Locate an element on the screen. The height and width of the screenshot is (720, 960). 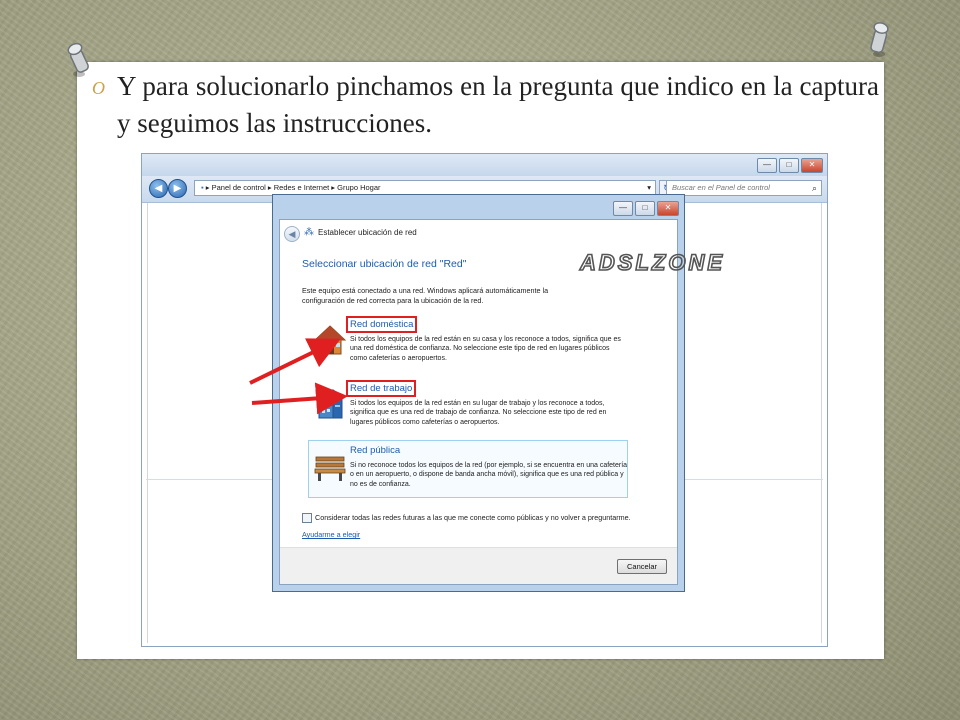
dialog-header: ◀ ⁂ Establecer ubicación de red is located at coordinates (478, 234).